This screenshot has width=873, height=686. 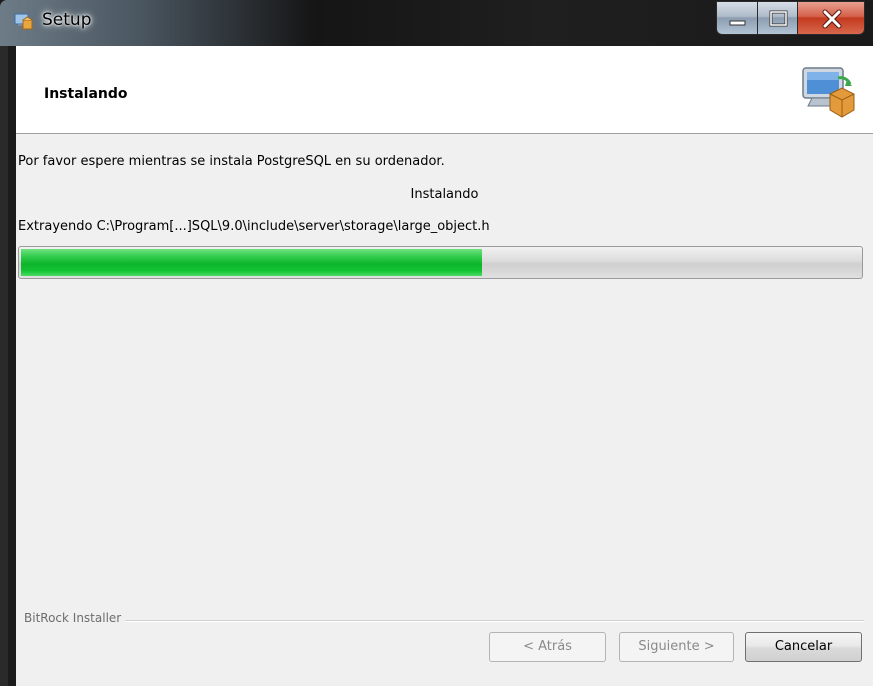 What do you see at coordinates (75, 618) in the screenshot?
I see `installer-brand-label: BitRock Installer` at bounding box center [75, 618].